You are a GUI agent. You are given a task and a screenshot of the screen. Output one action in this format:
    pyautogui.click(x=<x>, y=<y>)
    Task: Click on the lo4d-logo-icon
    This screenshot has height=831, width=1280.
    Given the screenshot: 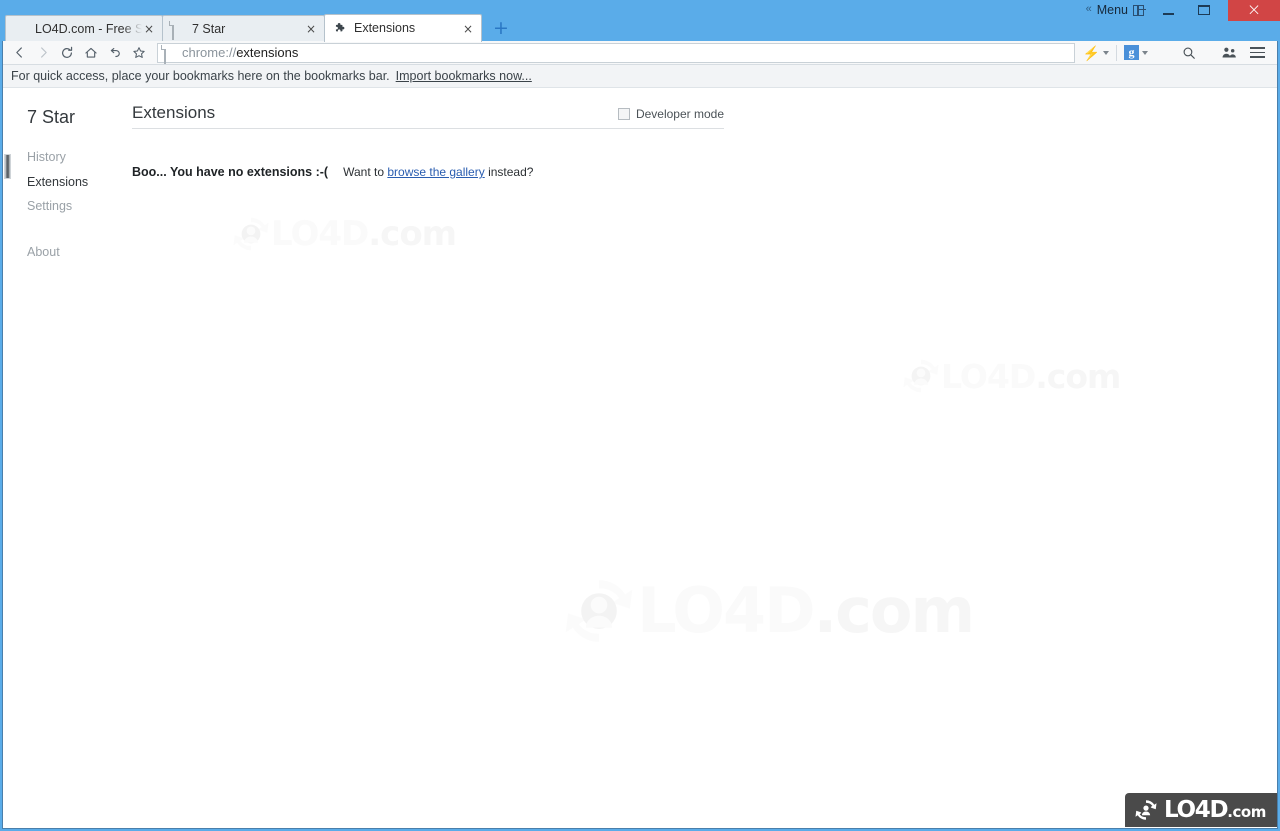 What is the action you would take?
    pyautogui.click(x=1146, y=810)
    